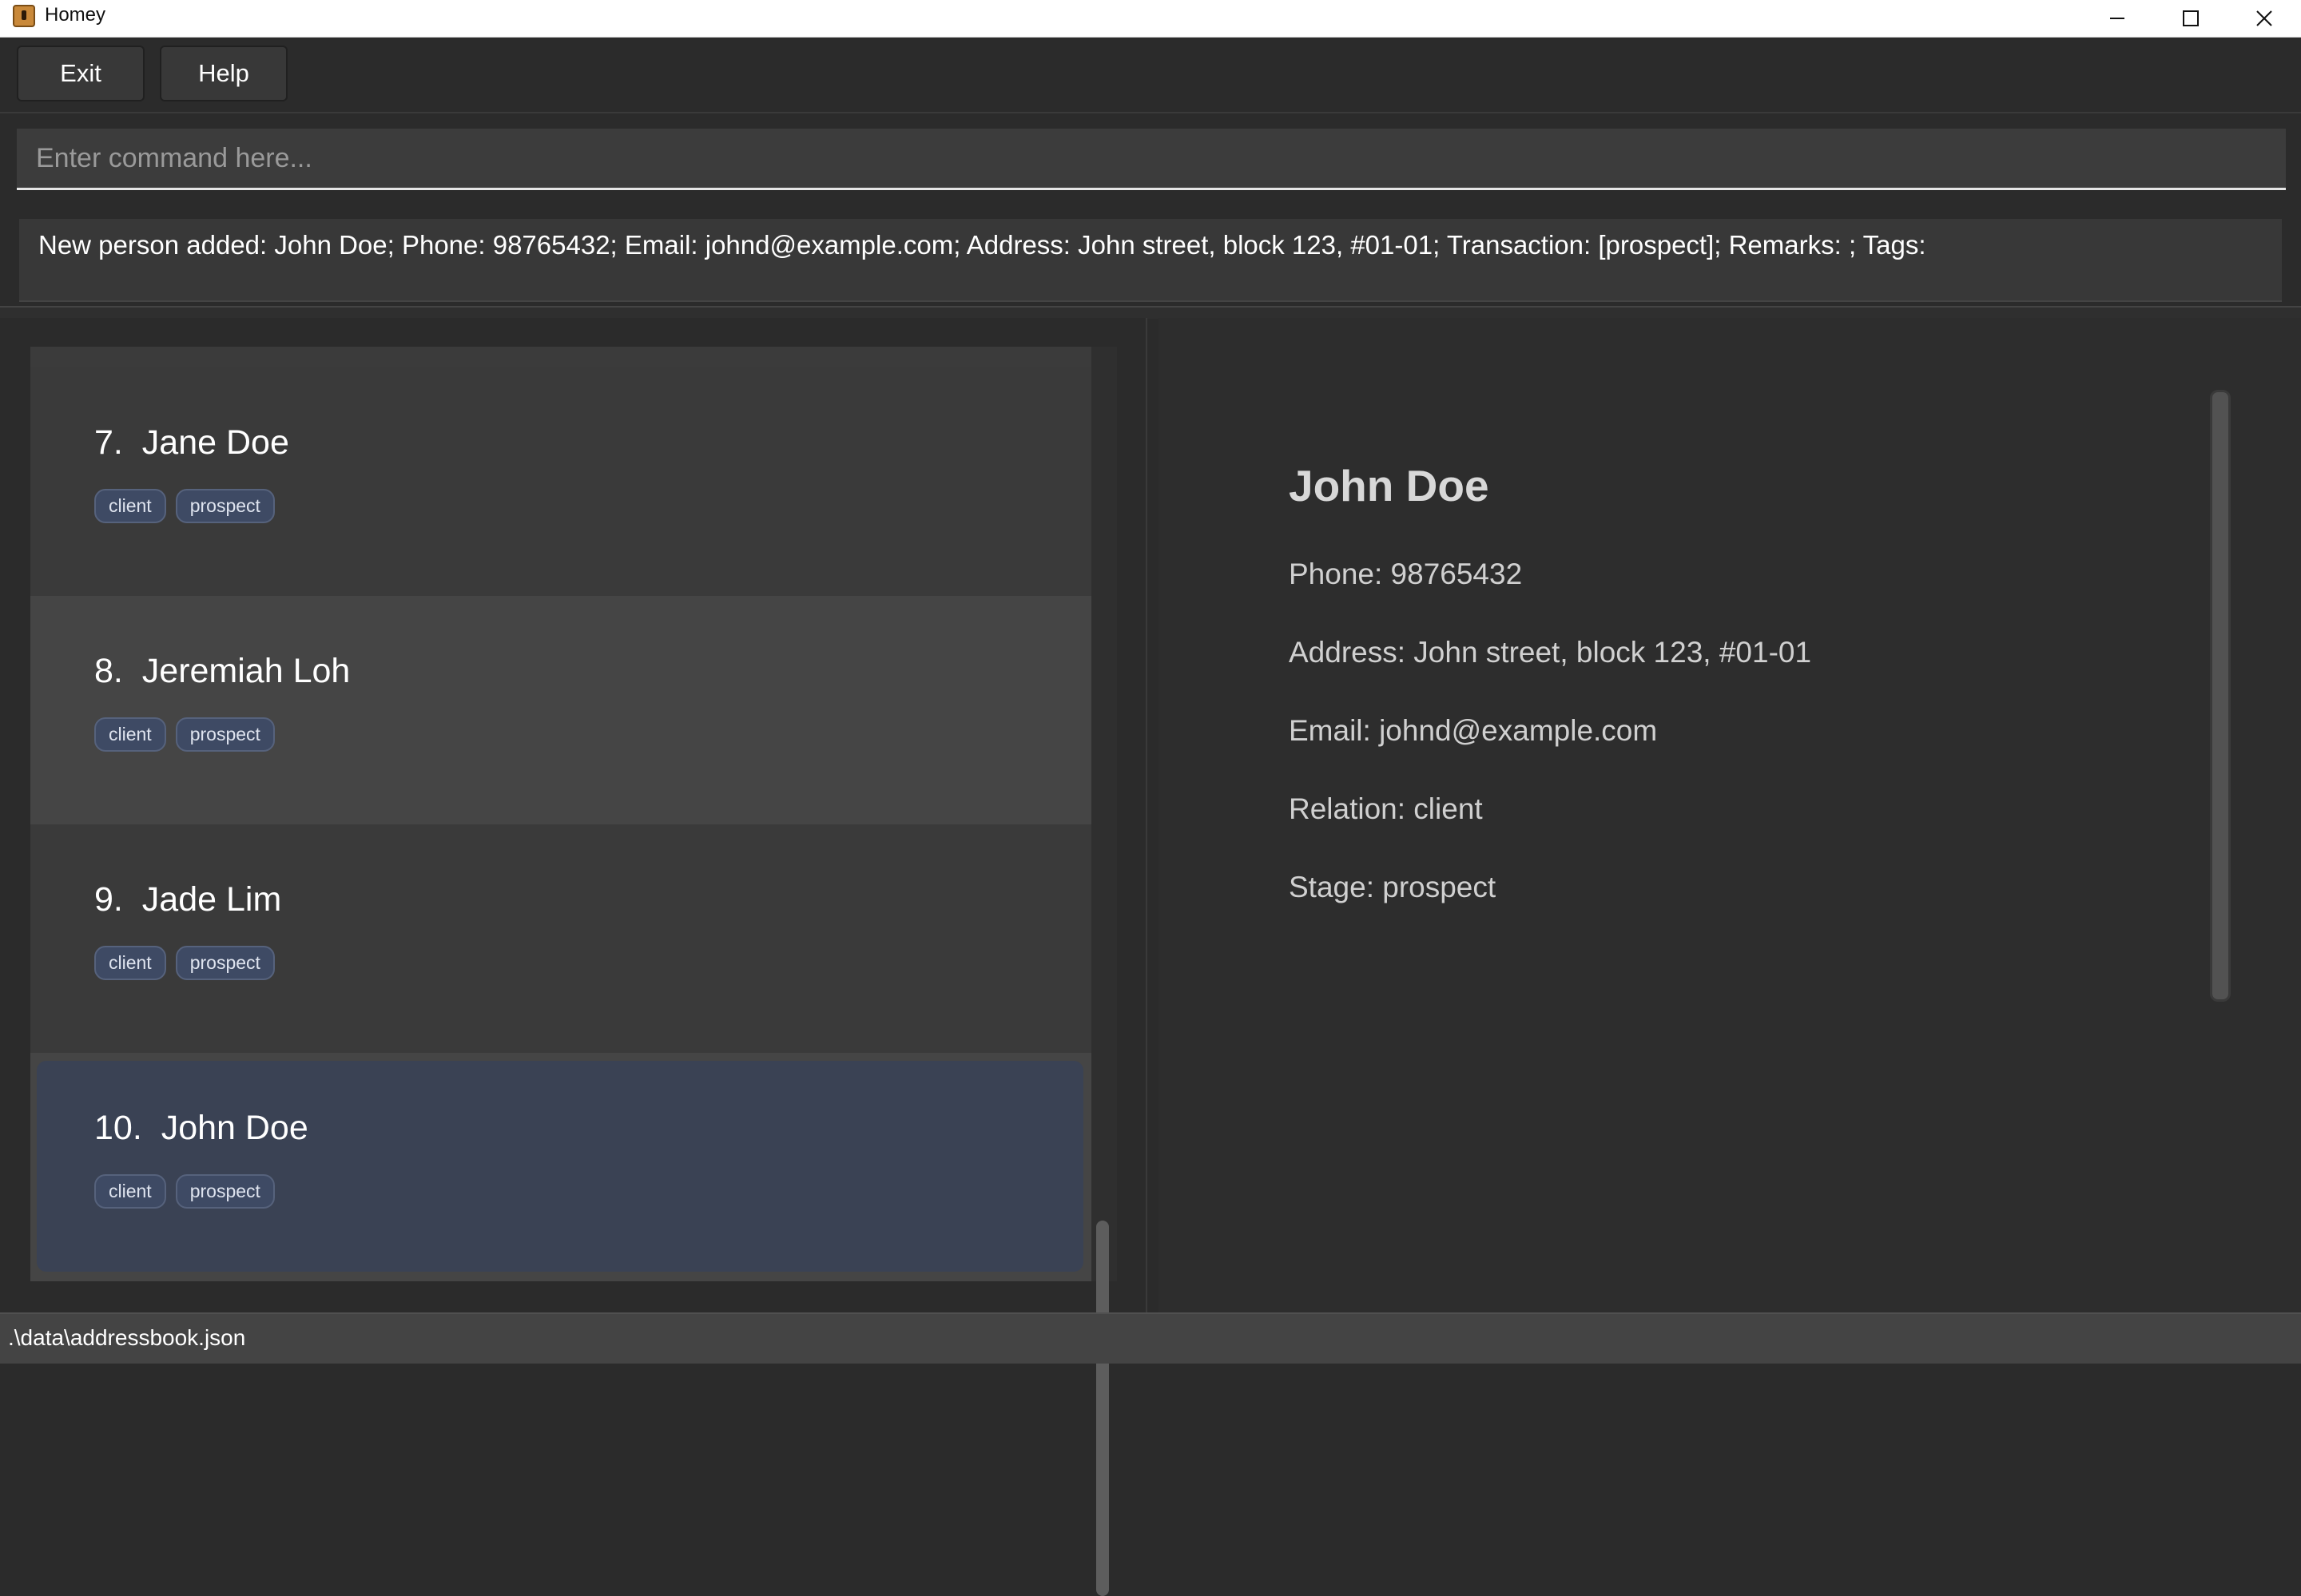 The height and width of the screenshot is (1596, 2301). Describe the element at coordinates (191, 442) in the screenshot. I see `person-card-title: 7. Jane Doe` at that location.